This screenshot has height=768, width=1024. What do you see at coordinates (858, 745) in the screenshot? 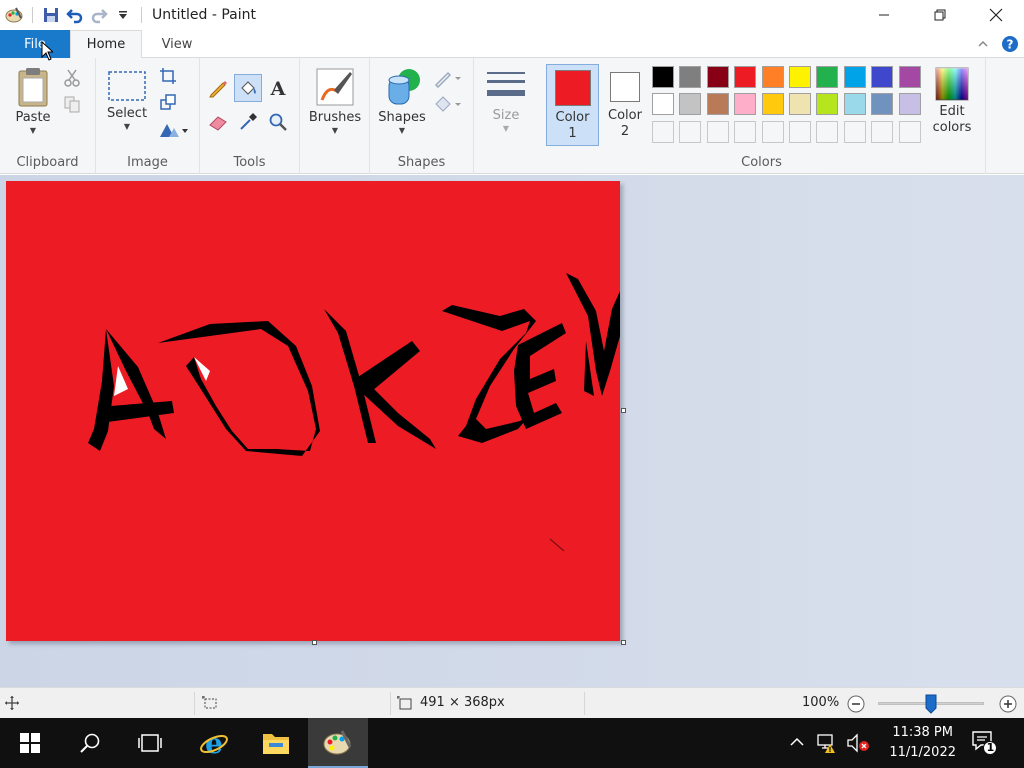
I see `volume-muted-icon` at bounding box center [858, 745].